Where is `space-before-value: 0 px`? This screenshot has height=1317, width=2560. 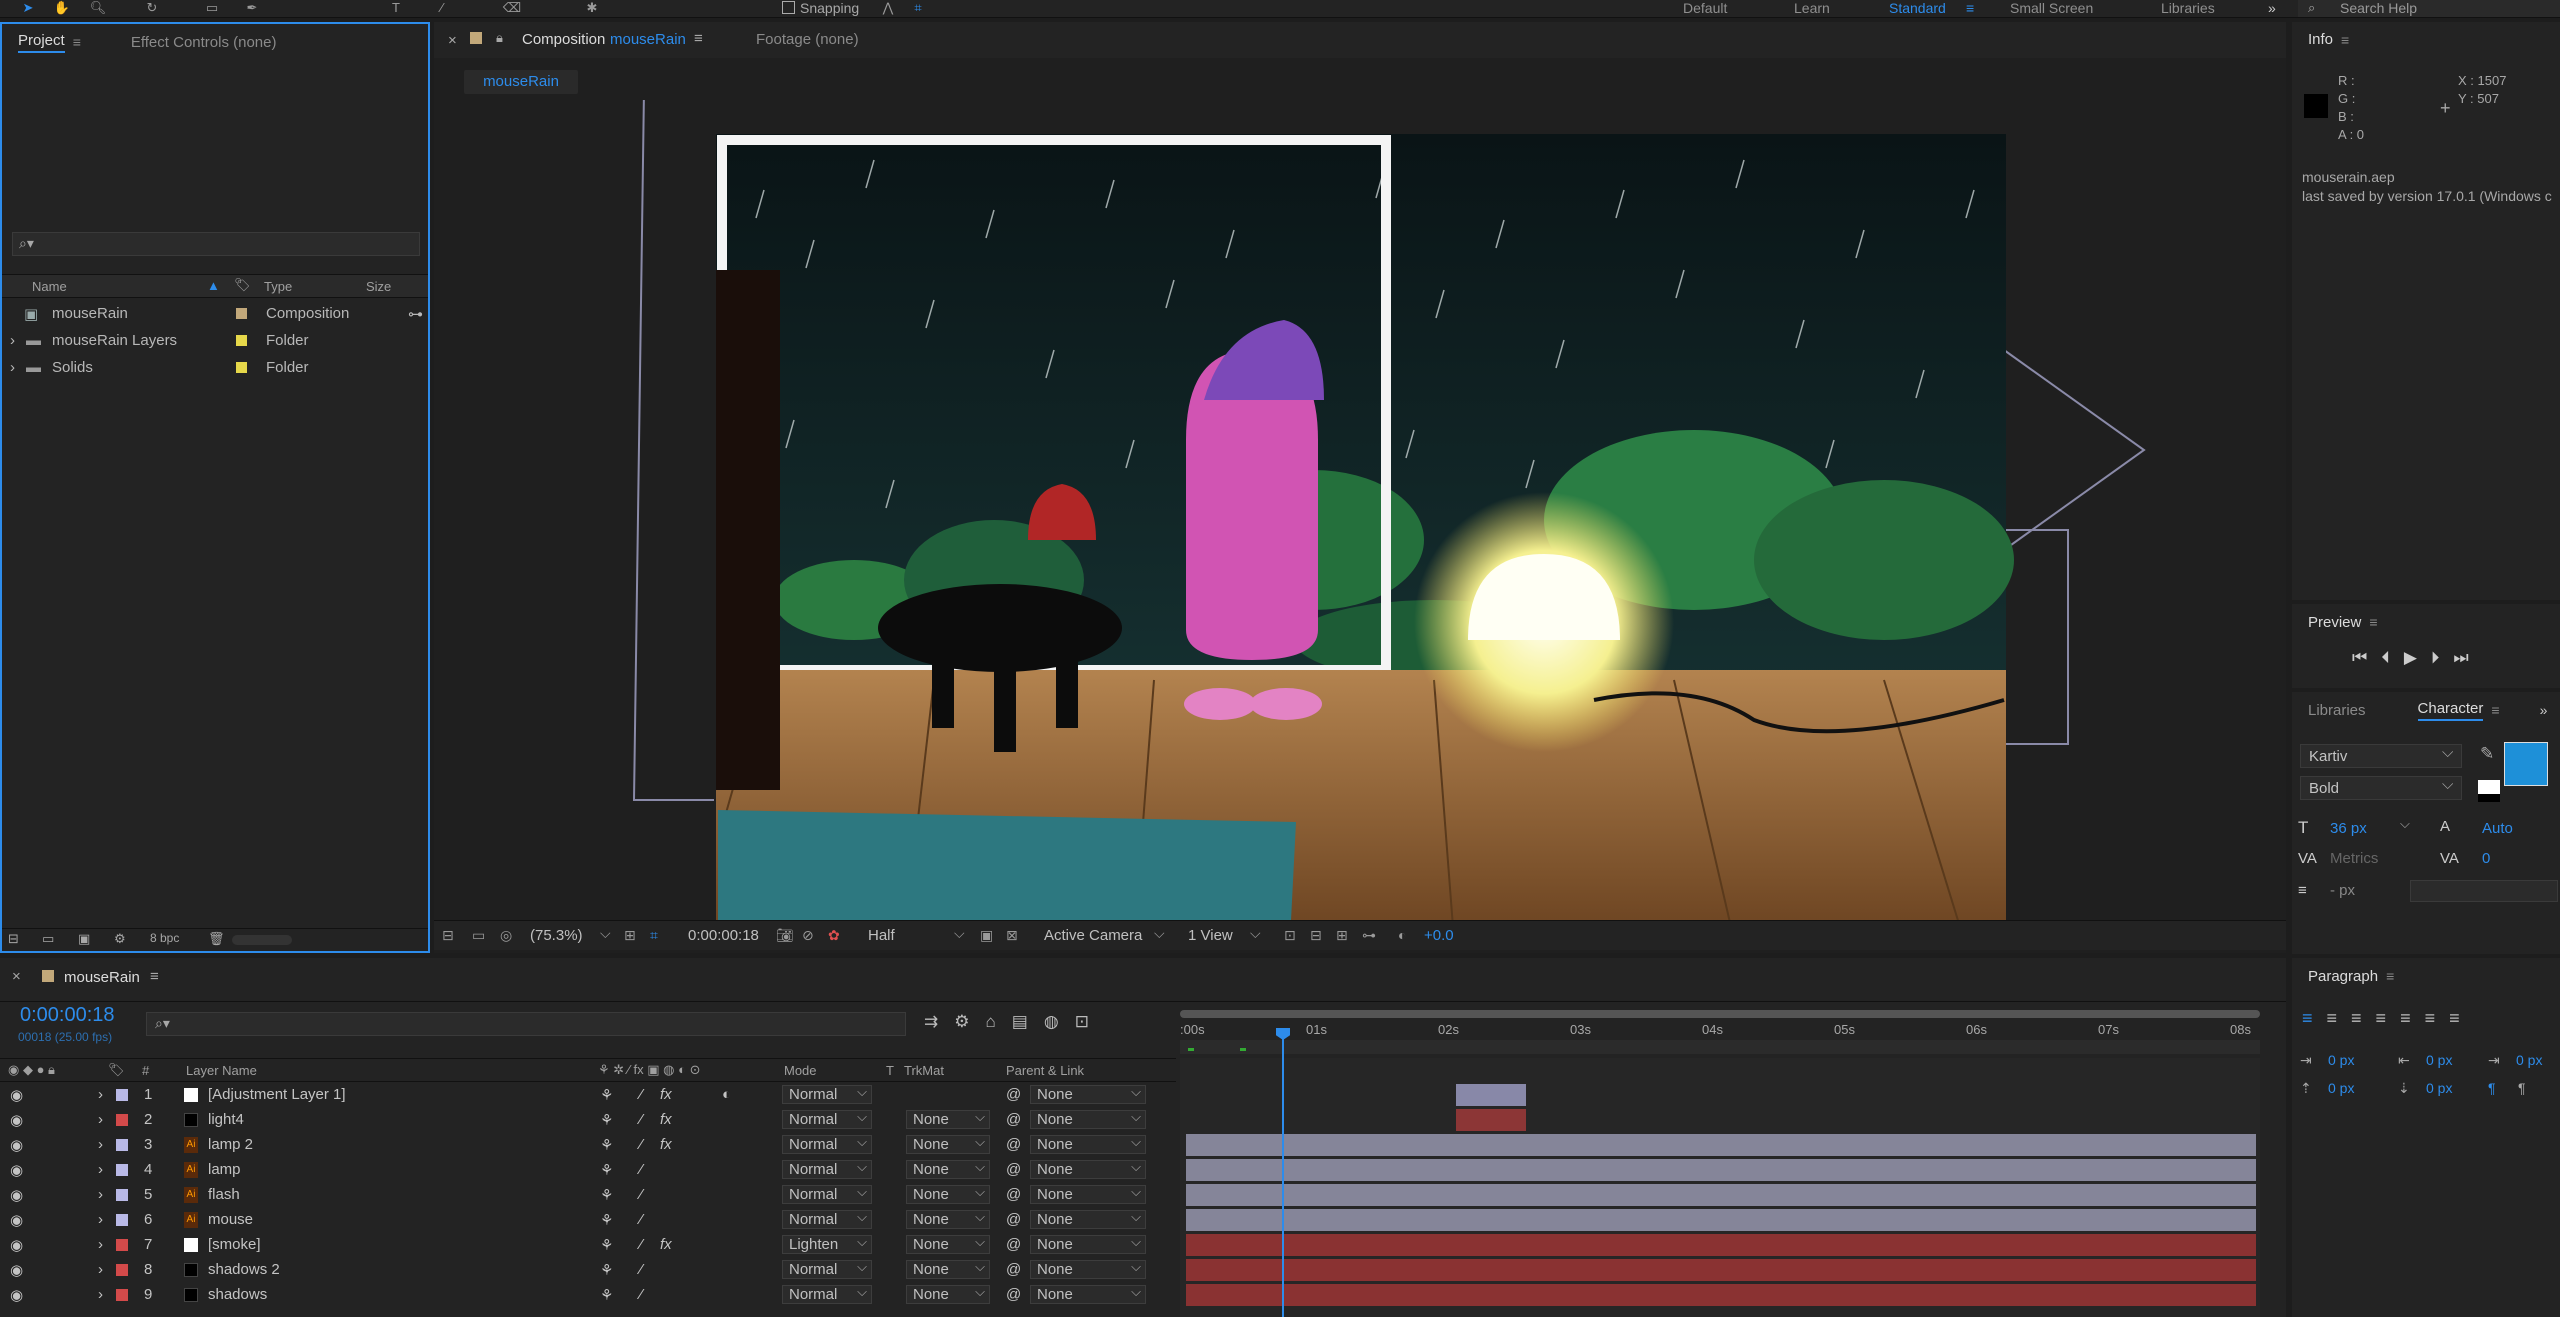 space-before-value: 0 px is located at coordinates (2341, 1088).